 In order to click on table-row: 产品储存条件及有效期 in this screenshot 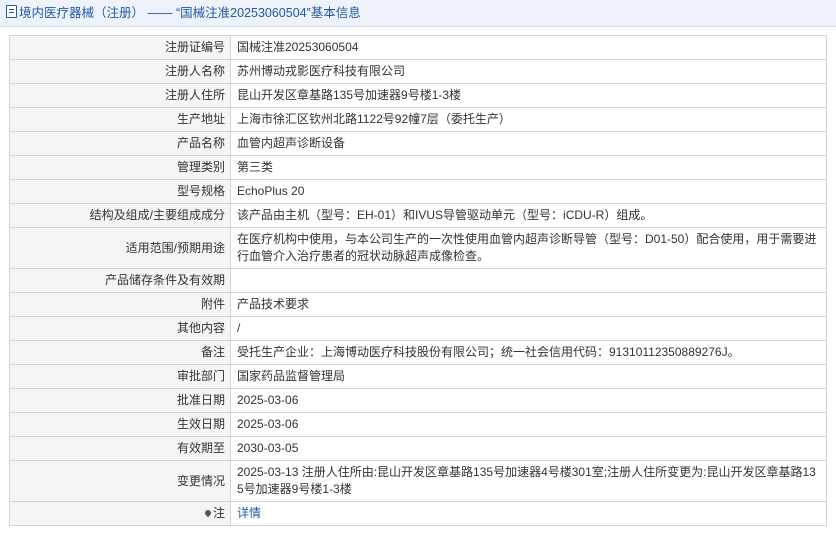, I will do `click(418, 280)`.